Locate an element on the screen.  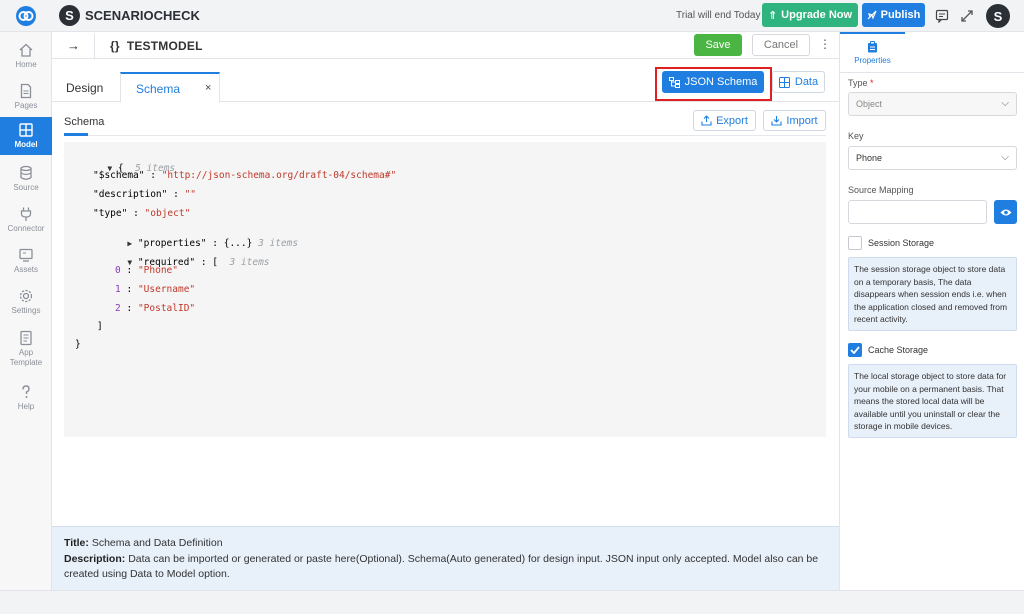
table-icon is located at coordinates (784, 82).